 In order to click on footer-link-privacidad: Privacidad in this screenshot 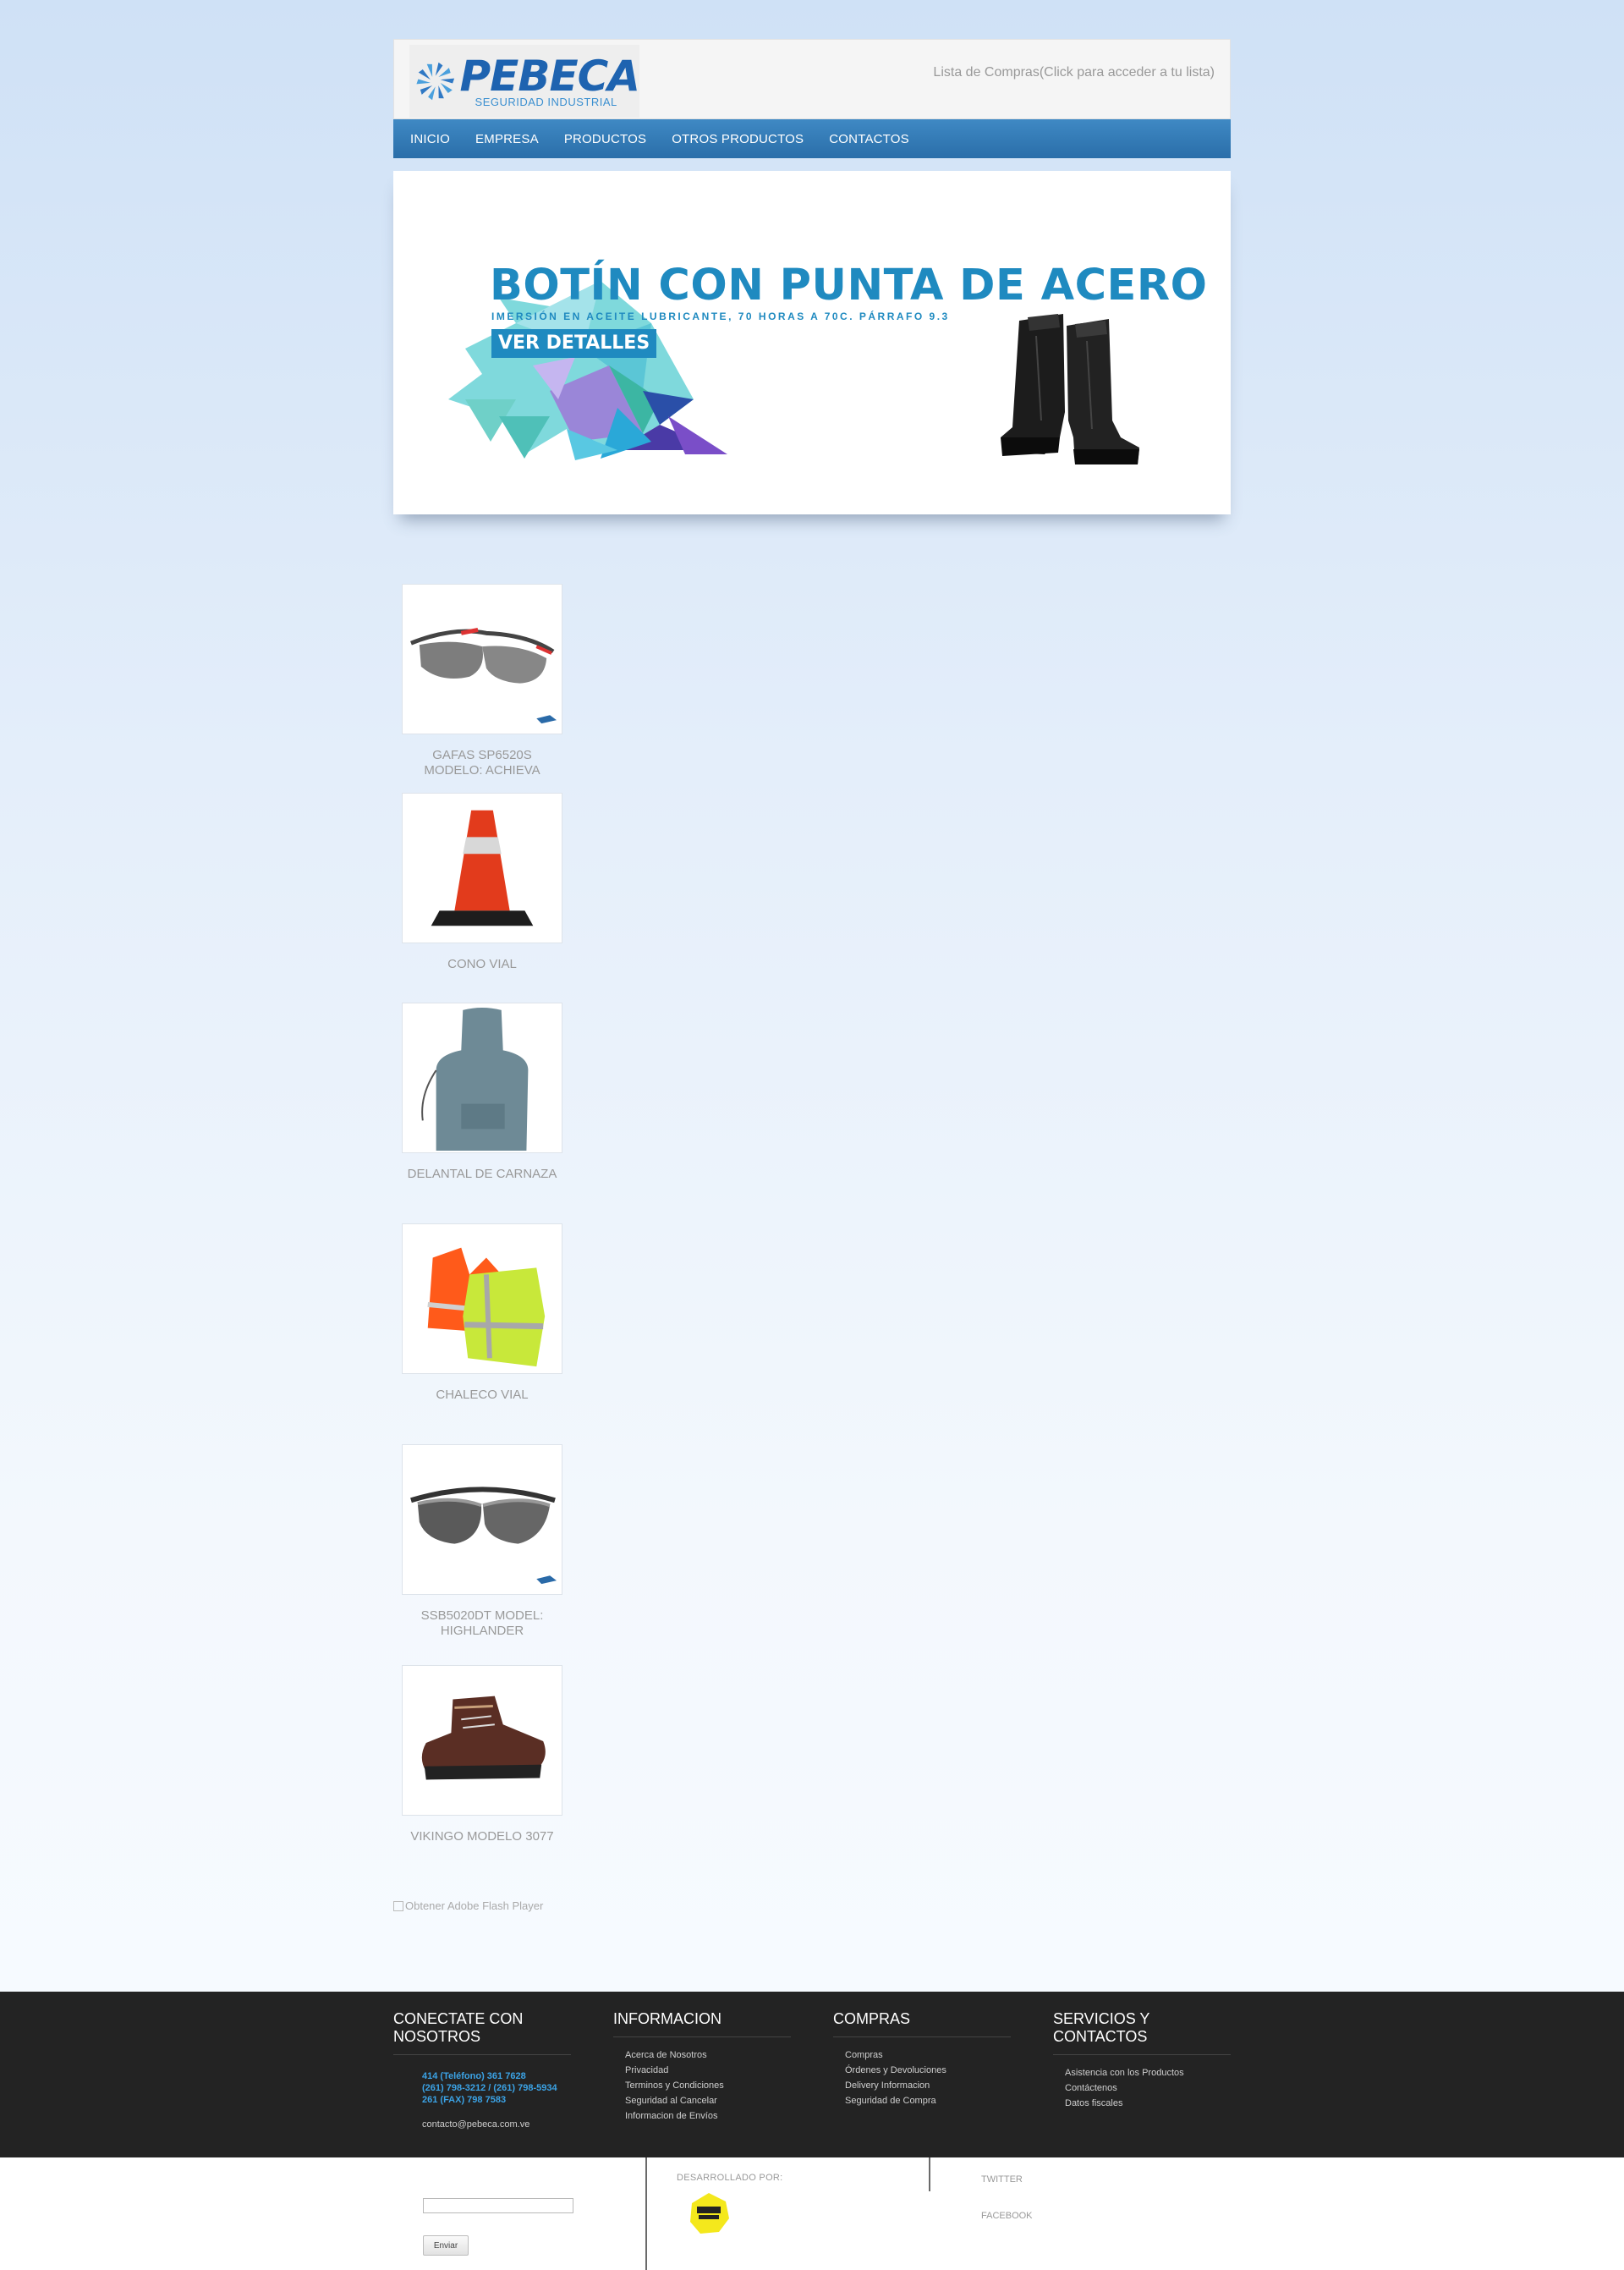, I will do `click(708, 2070)`.